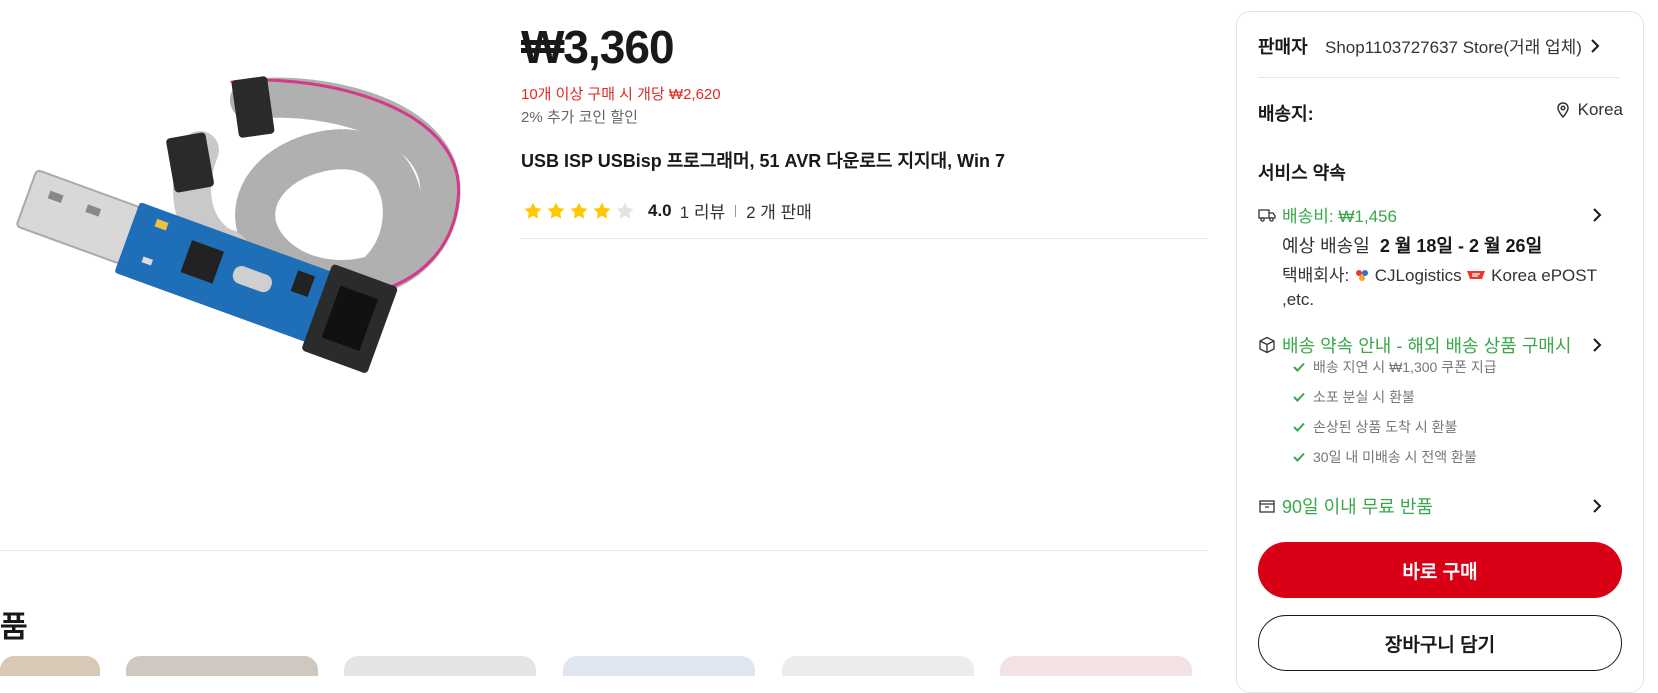 Image resolution: width=1658 pixels, height=693 pixels. What do you see at coordinates (1440, 570) in the screenshot?
I see `buy-now-button: 바로 구매` at bounding box center [1440, 570].